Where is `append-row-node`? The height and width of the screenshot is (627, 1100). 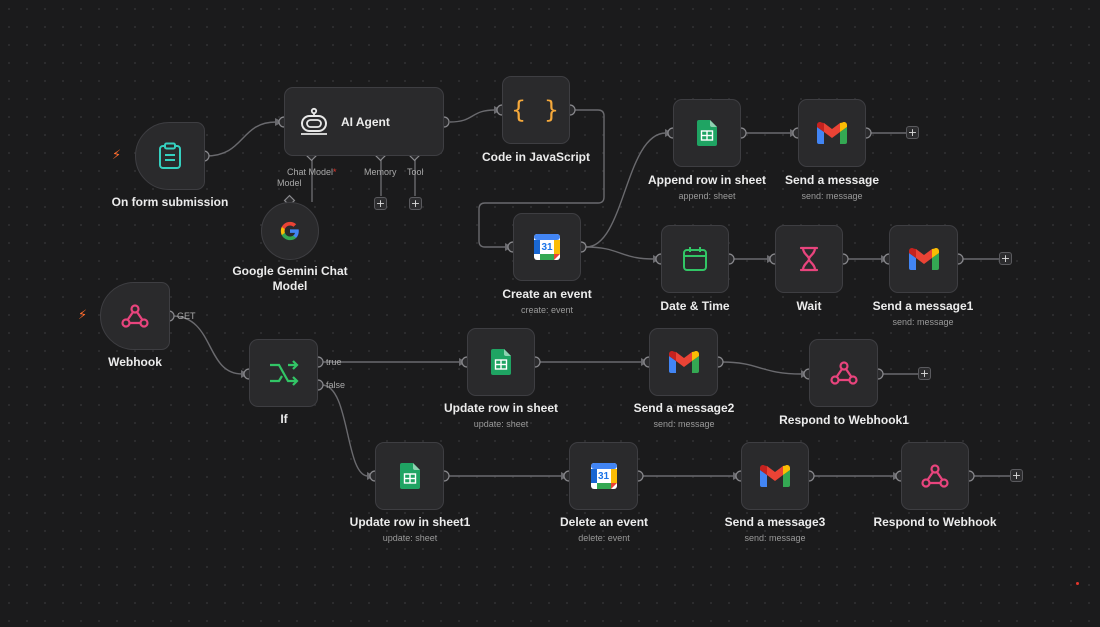 append-row-node is located at coordinates (707, 133).